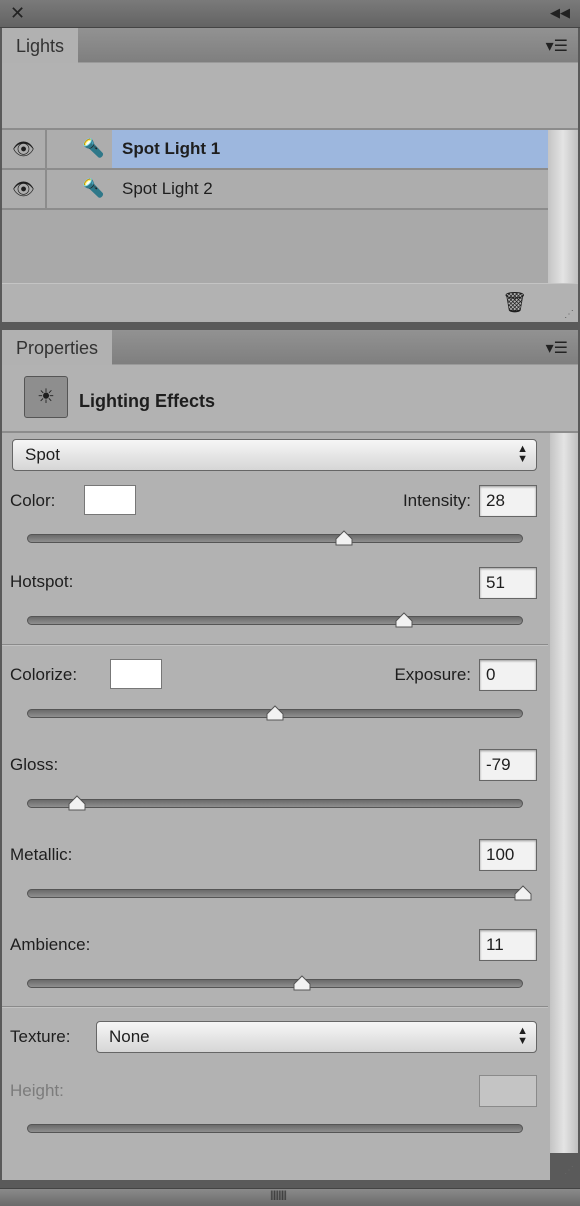  What do you see at coordinates (129, 1036) in the screenshot?
I see `texture-value: None` at bounding box center [129, 1036].